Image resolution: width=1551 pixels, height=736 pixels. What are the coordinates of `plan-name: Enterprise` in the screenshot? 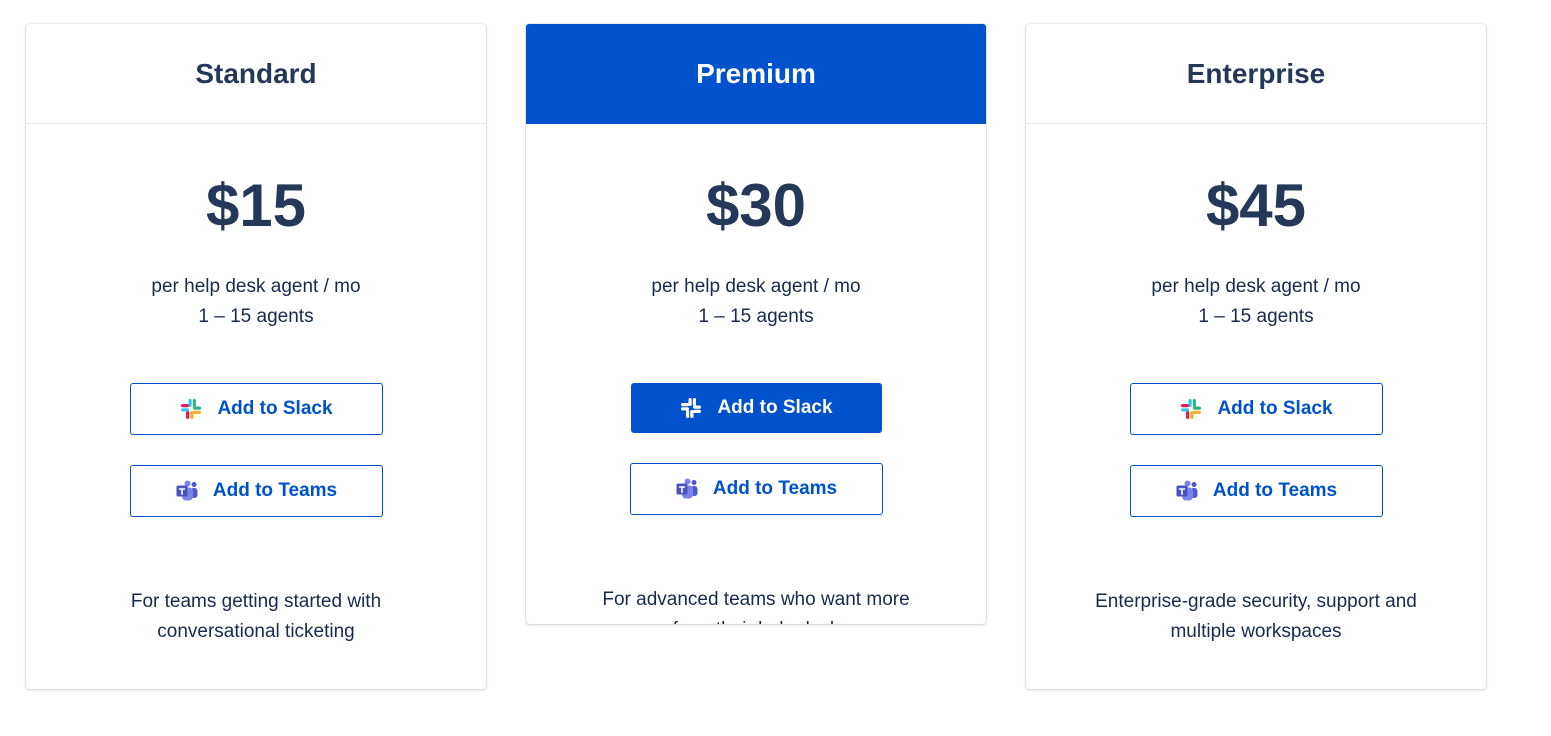 It's located at (1256, 73).